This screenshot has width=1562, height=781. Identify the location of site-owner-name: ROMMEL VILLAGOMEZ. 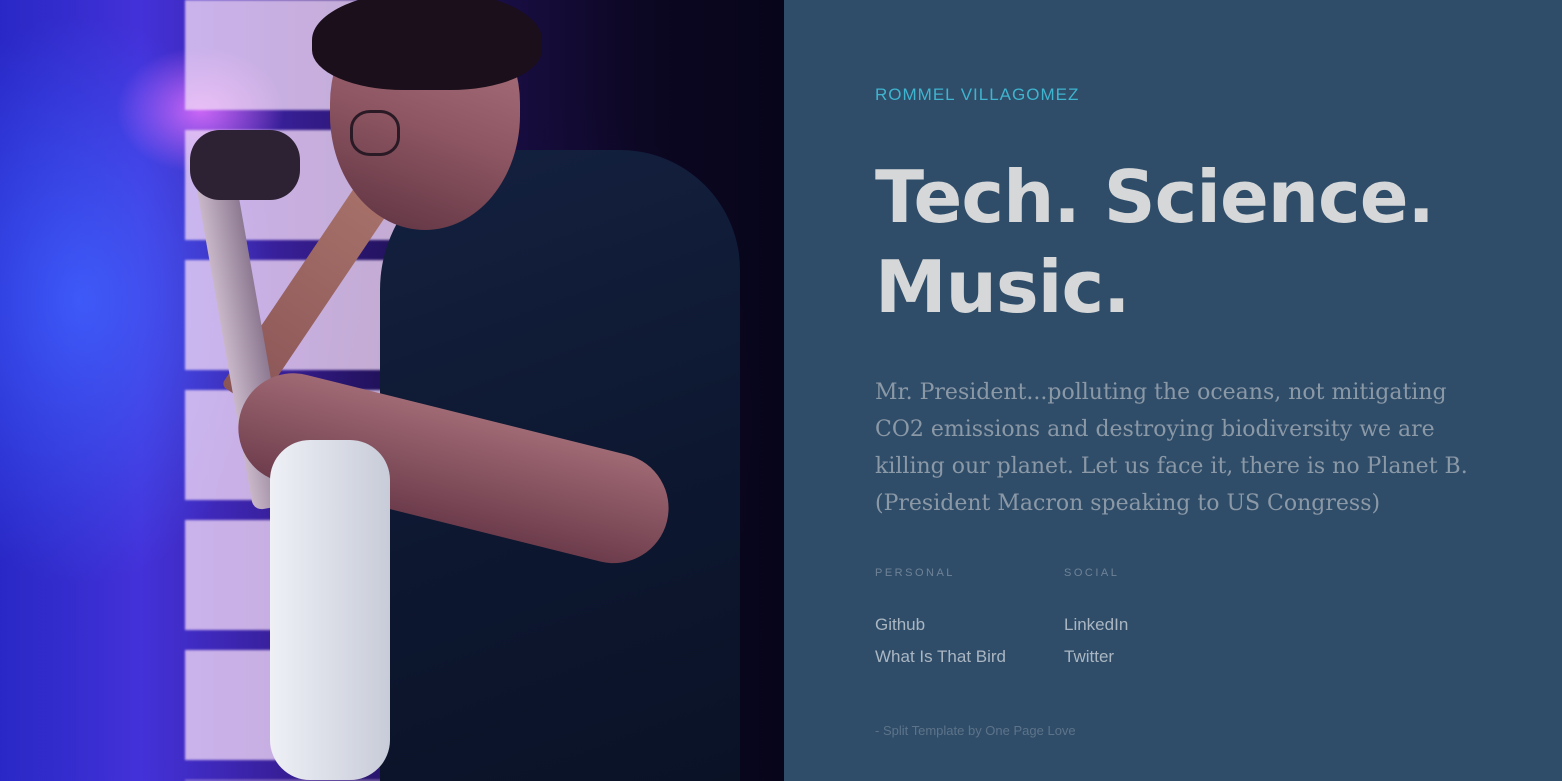
(977, 94).